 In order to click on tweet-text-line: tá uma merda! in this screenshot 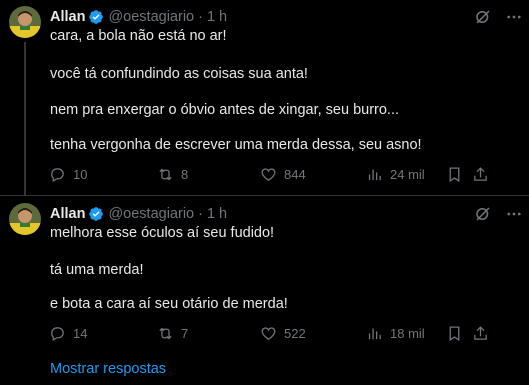, I will do `click(97, 270)`.